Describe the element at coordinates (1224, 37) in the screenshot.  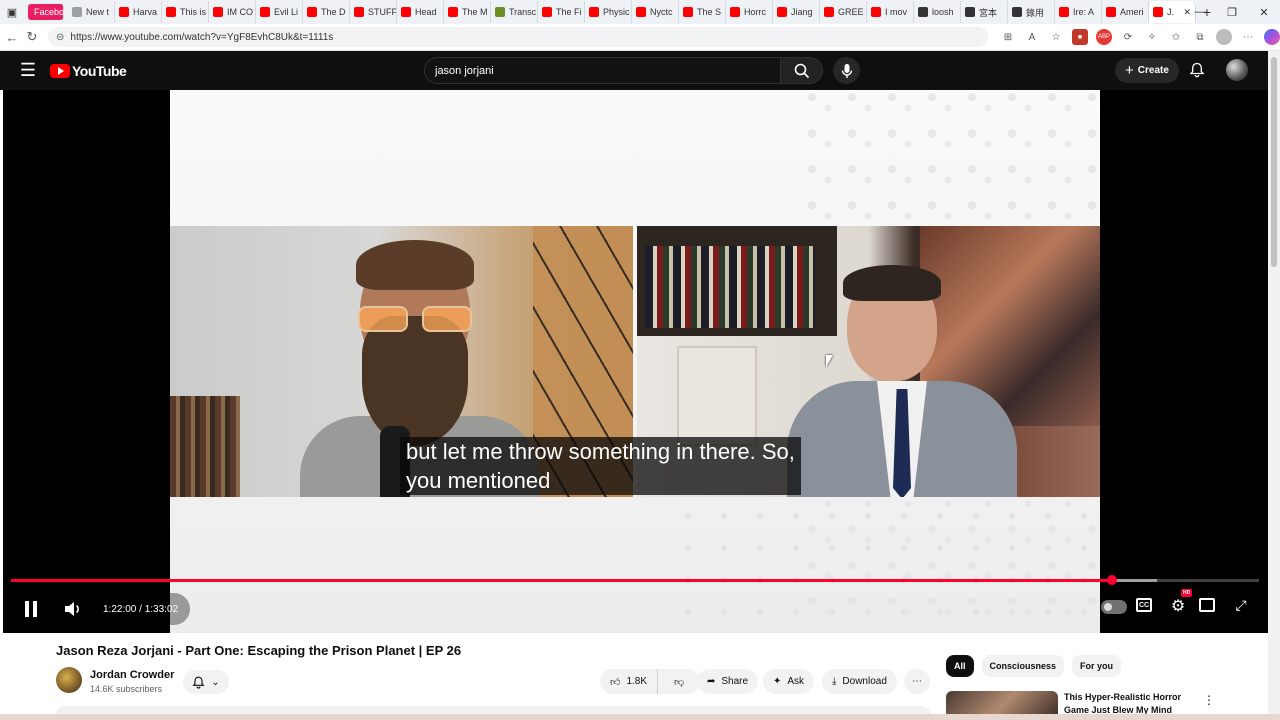
I see `profile-icon` at that location.